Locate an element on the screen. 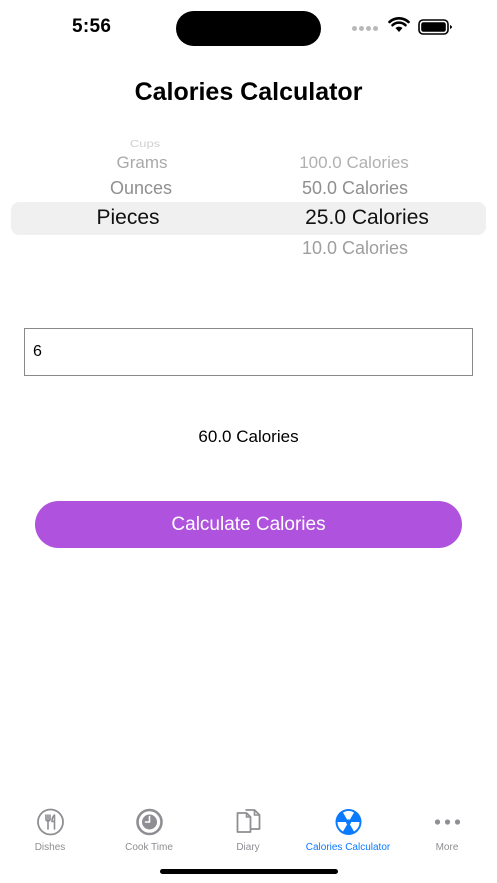  picker-unit-option: Grams is located at coordinates (142, 163).